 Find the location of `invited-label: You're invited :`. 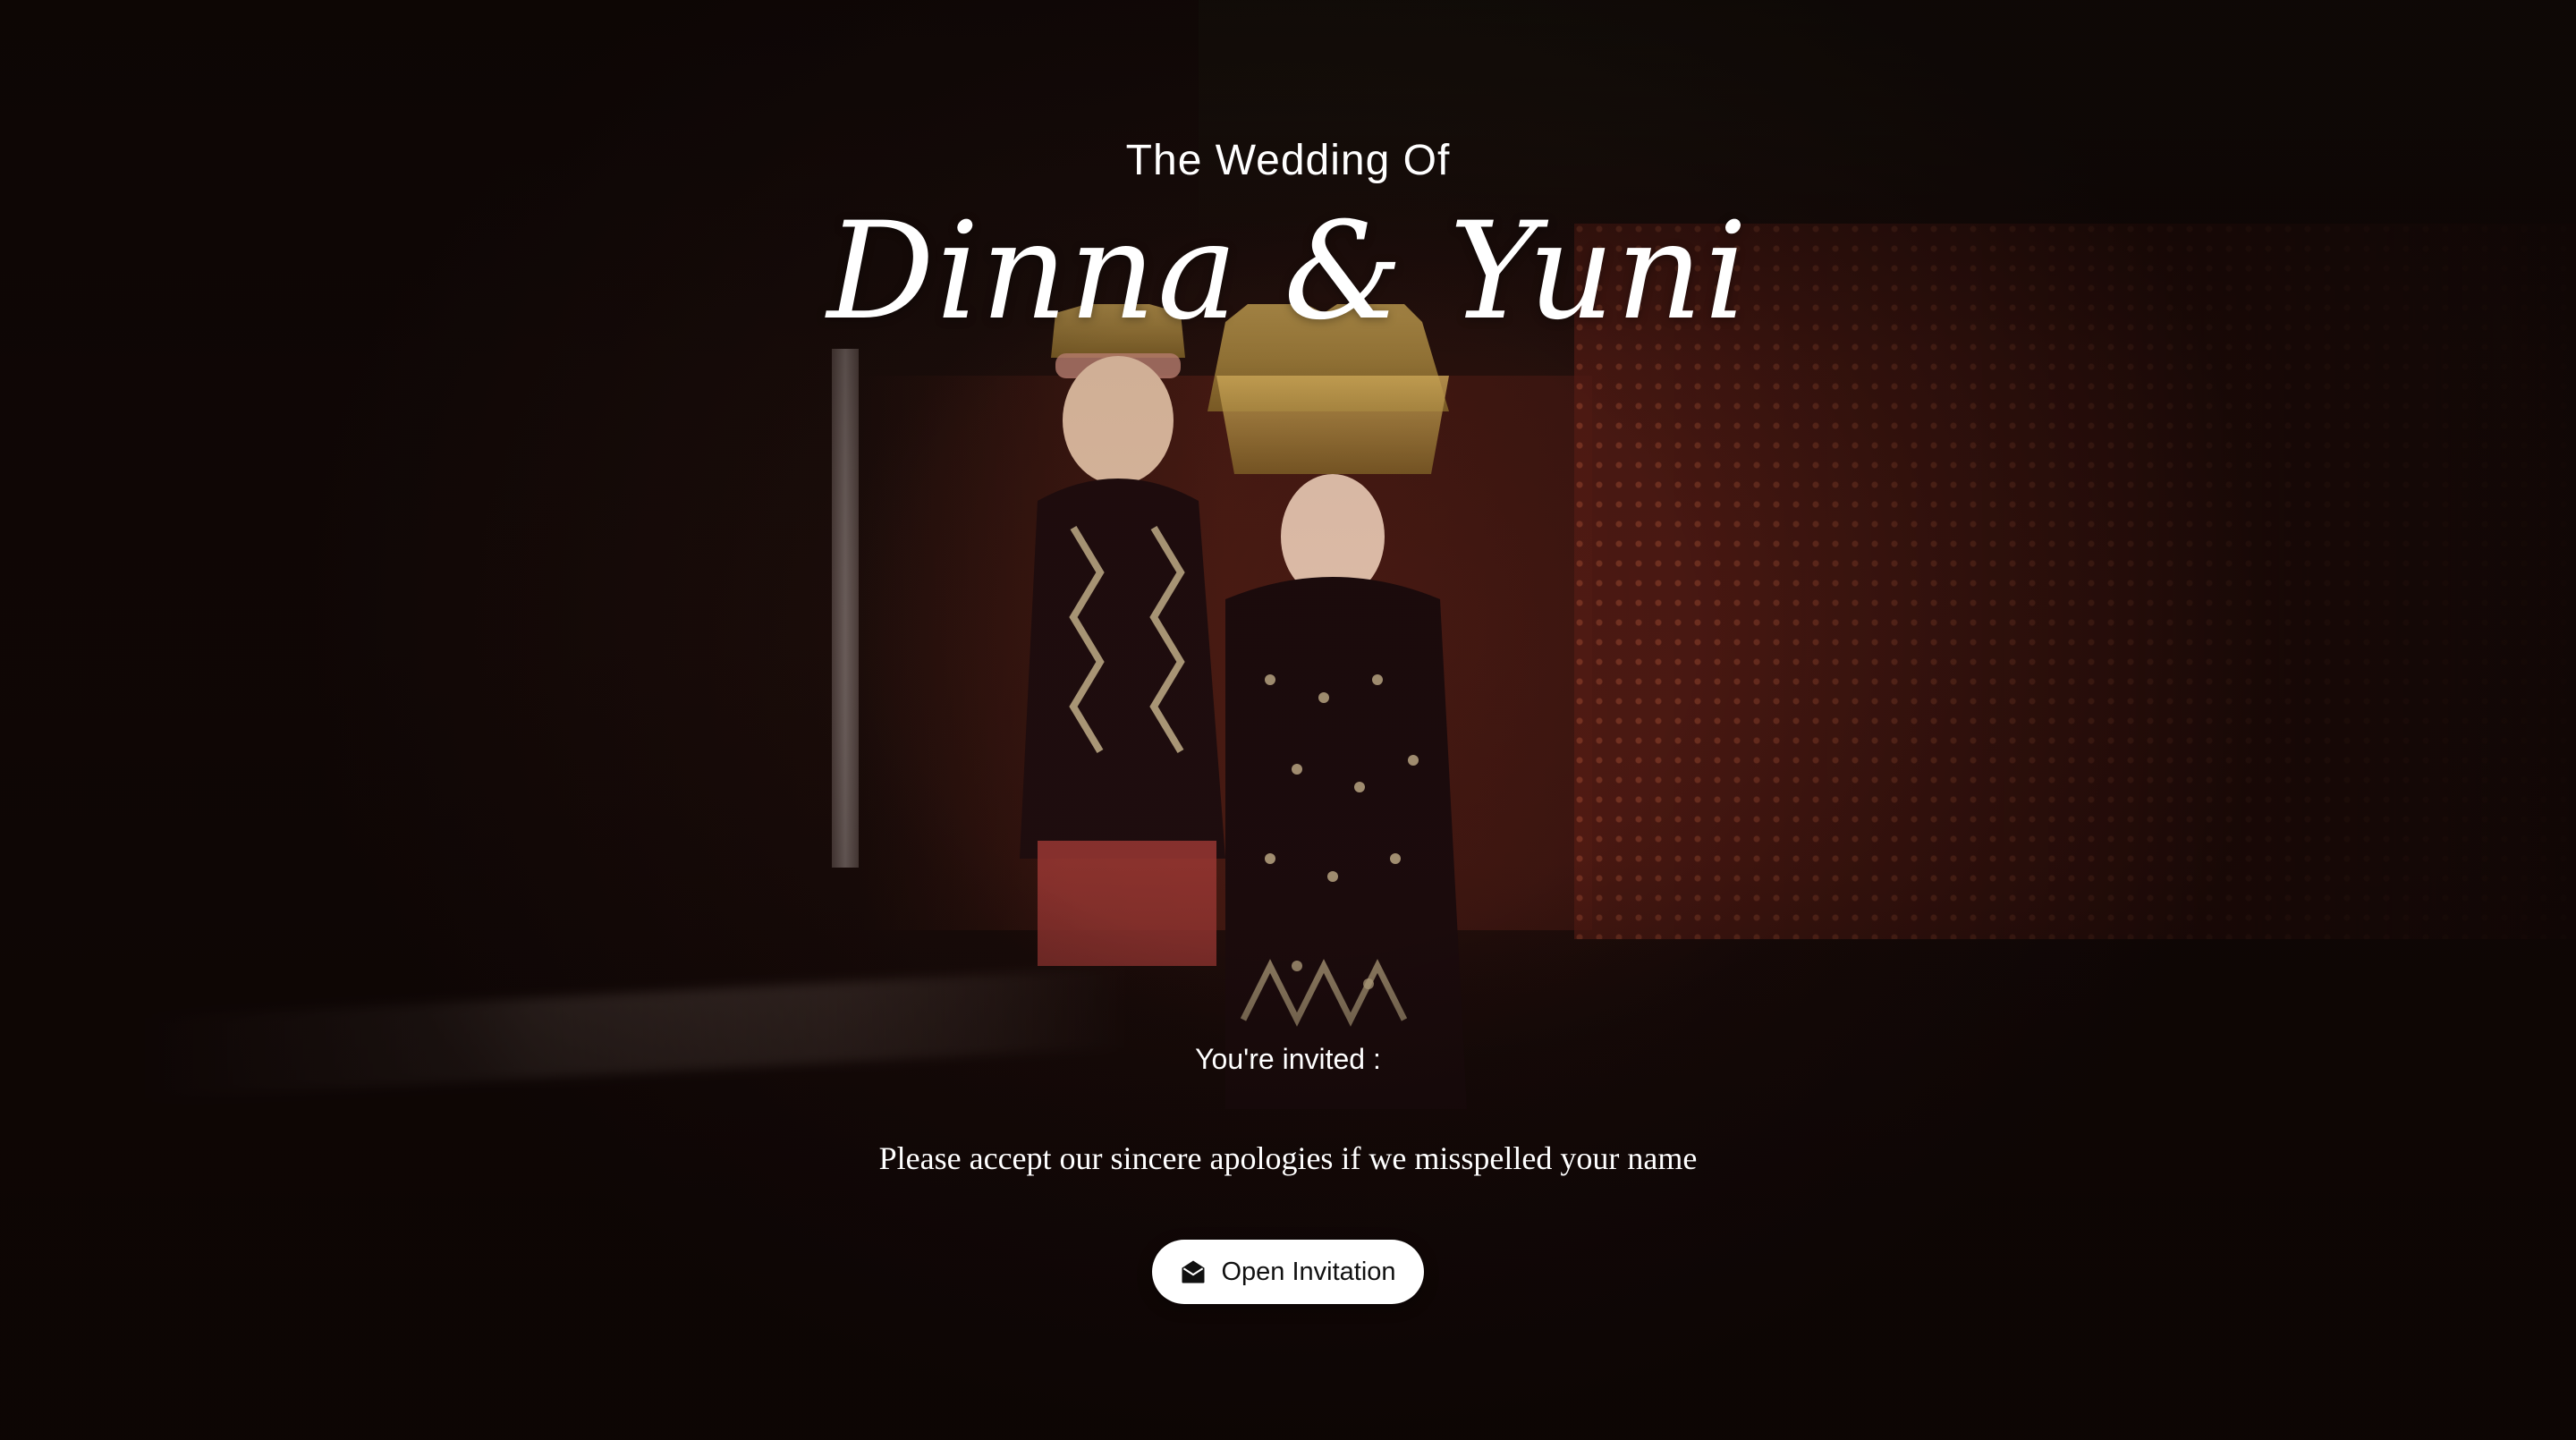

invited-label: You're invited : is located at coordinates (1288, 1059).